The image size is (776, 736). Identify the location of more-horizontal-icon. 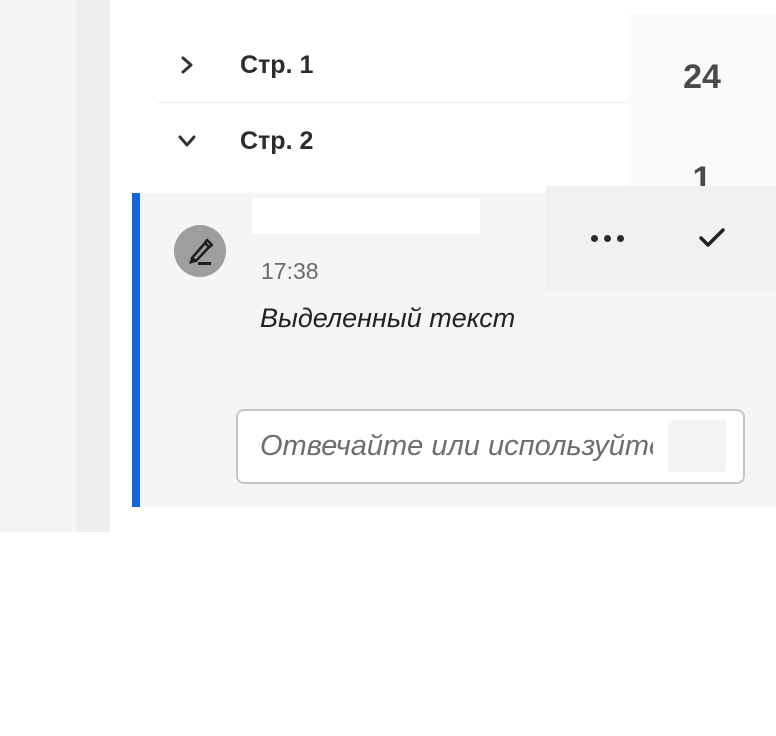
(594, 238).